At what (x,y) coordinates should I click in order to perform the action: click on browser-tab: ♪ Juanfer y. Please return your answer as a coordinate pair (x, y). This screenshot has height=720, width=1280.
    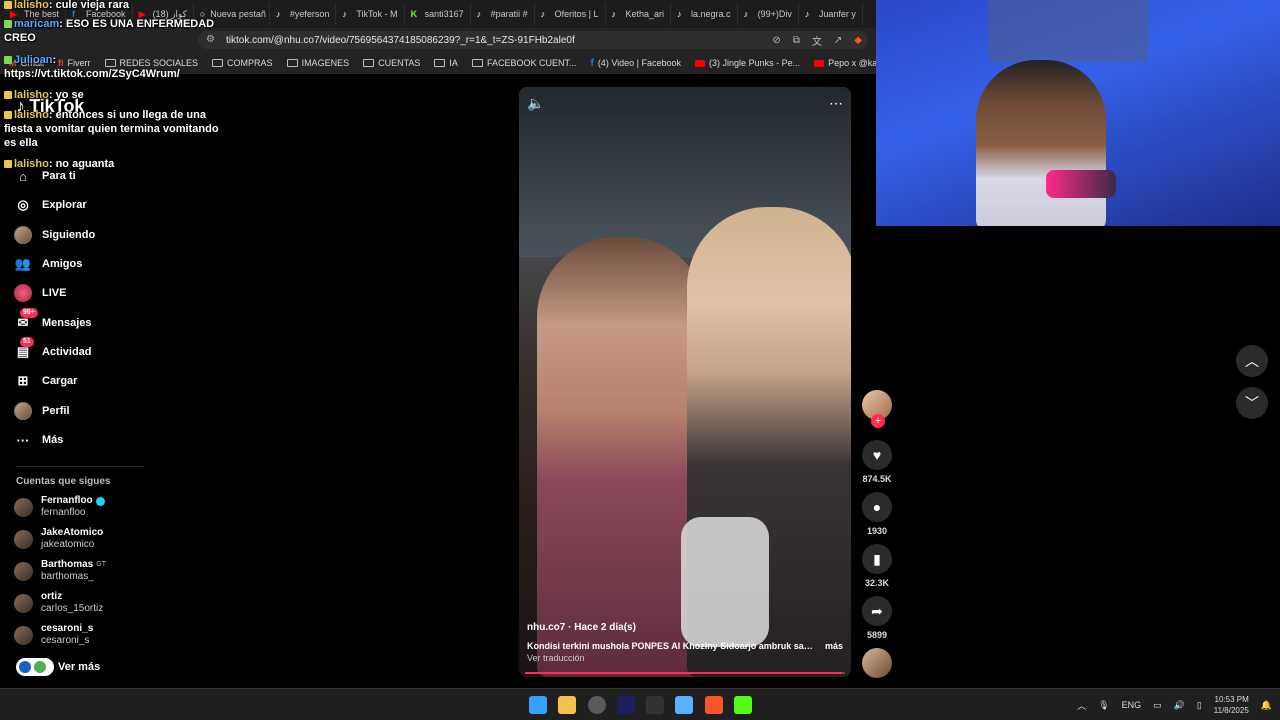
    Looking at the image, I should click on (831, 14).